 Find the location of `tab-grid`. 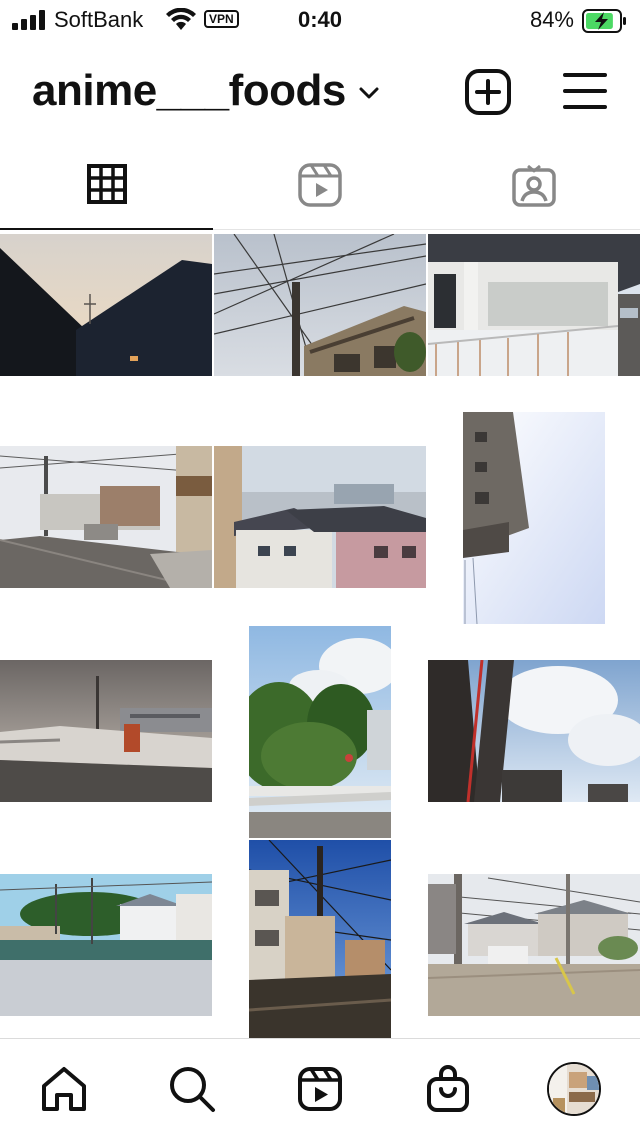

tab-grid is located at coordinates (106, 185).